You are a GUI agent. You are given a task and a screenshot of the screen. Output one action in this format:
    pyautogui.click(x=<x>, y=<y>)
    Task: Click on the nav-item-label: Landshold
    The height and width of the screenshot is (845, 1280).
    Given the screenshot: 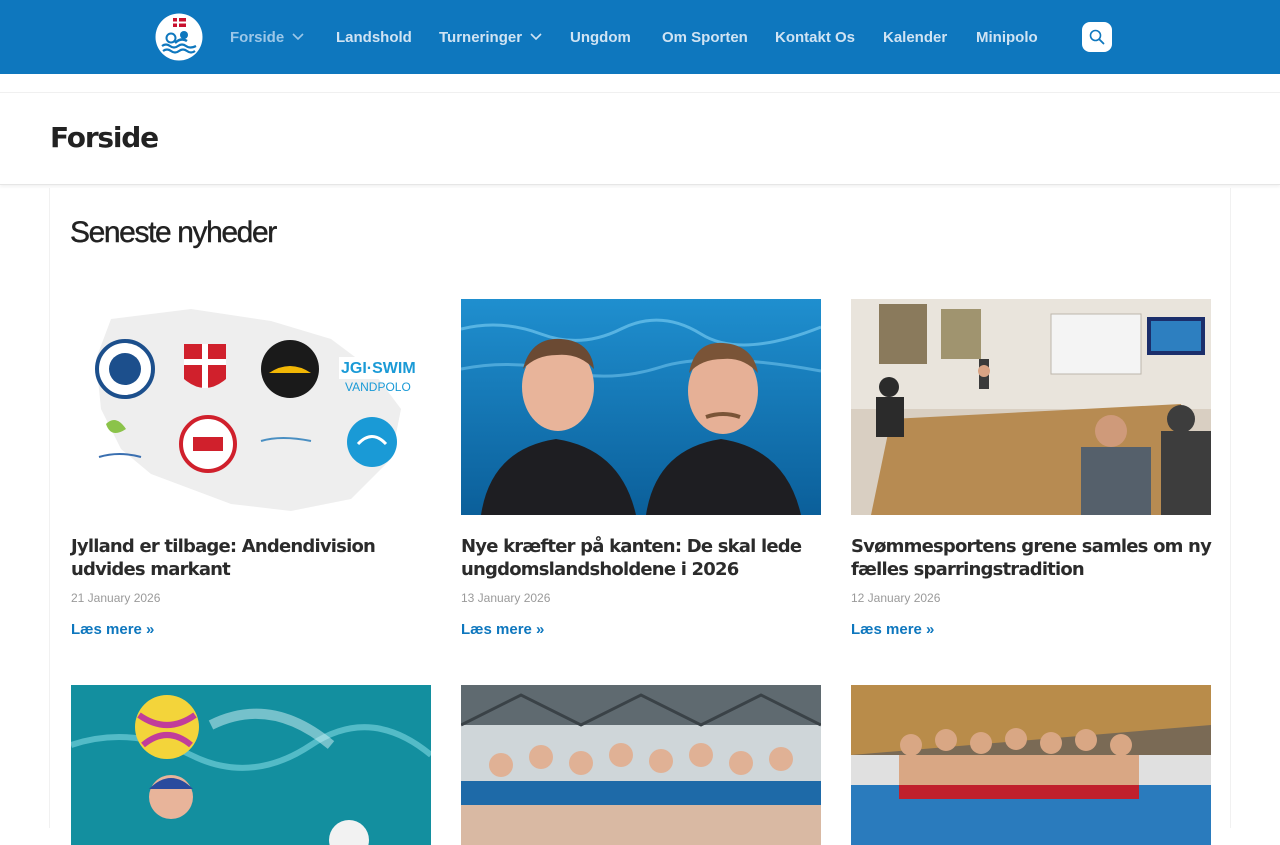 What is the action you would take?
    pyautogui.click(x=374, y=37)
    